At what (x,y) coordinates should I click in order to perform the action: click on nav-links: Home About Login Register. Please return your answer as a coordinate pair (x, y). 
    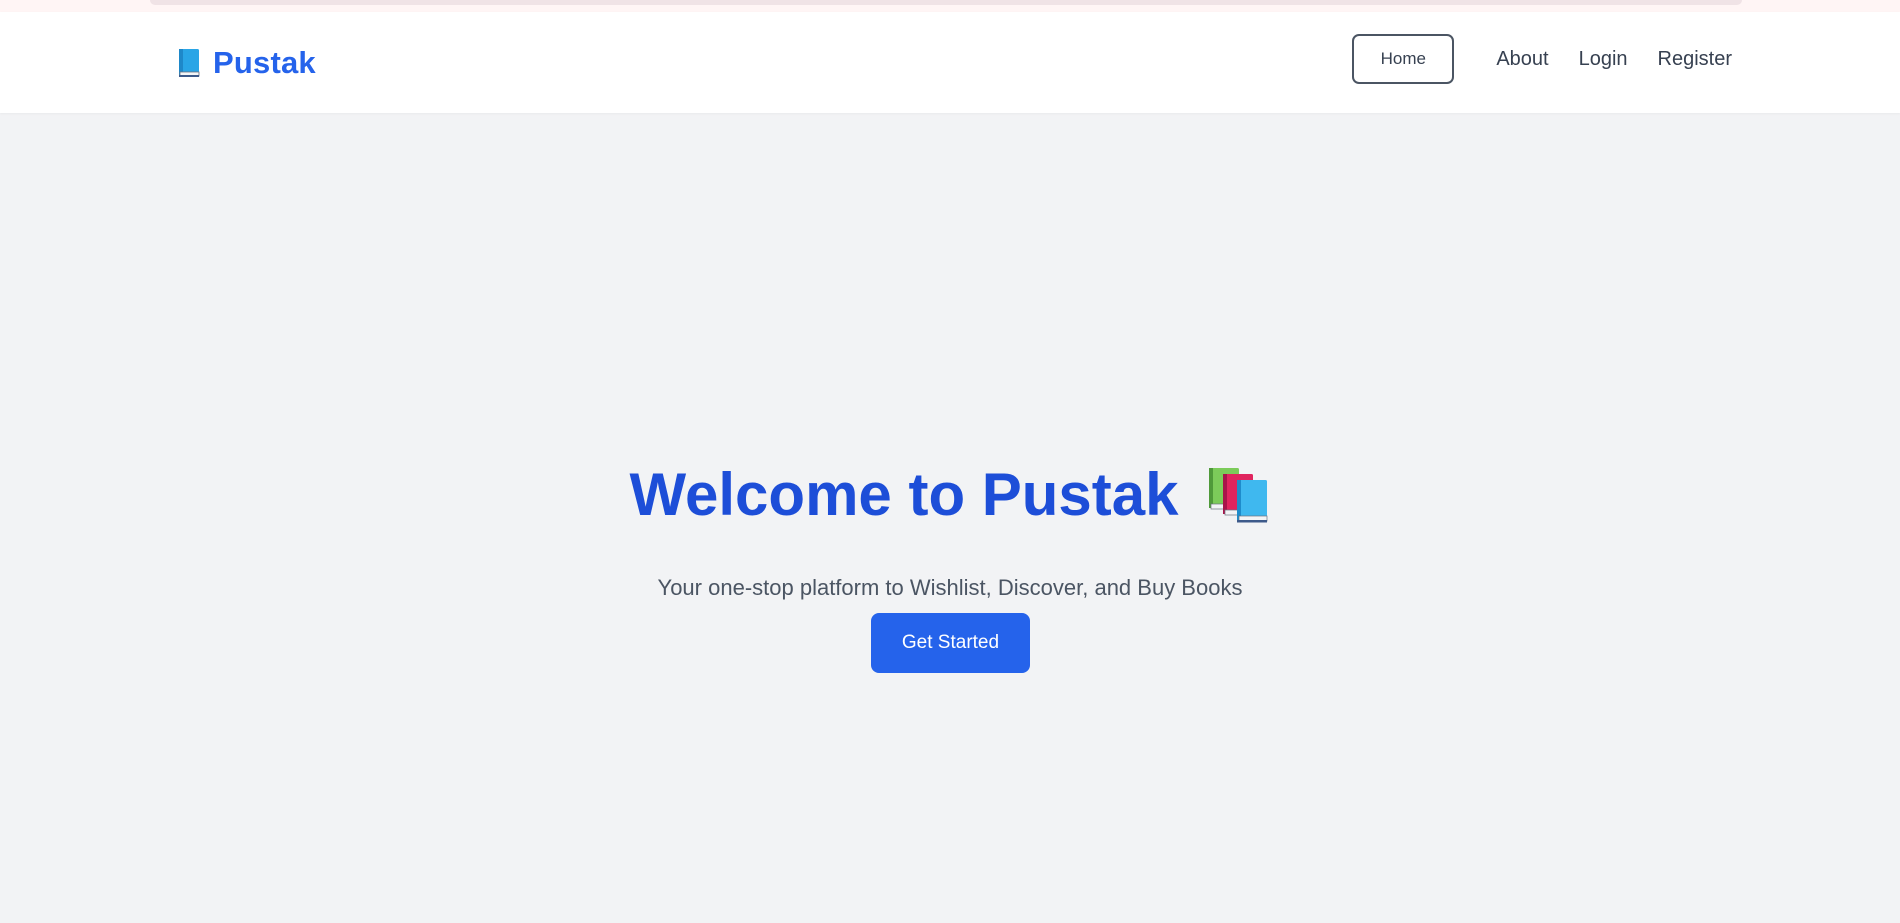
    Looking at the image, I should click on (1542, 59).